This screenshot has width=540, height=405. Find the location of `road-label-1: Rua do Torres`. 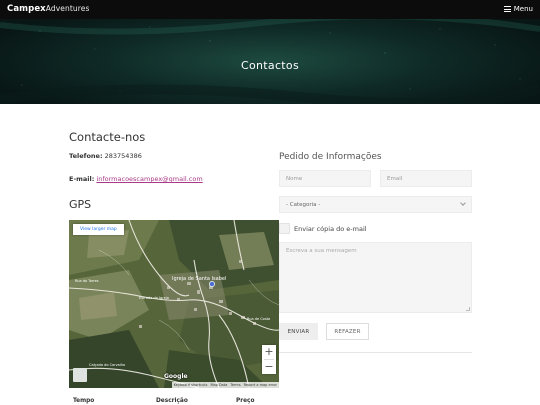

road-label-1: Rua do Torres is located at coordinates (87, 281).